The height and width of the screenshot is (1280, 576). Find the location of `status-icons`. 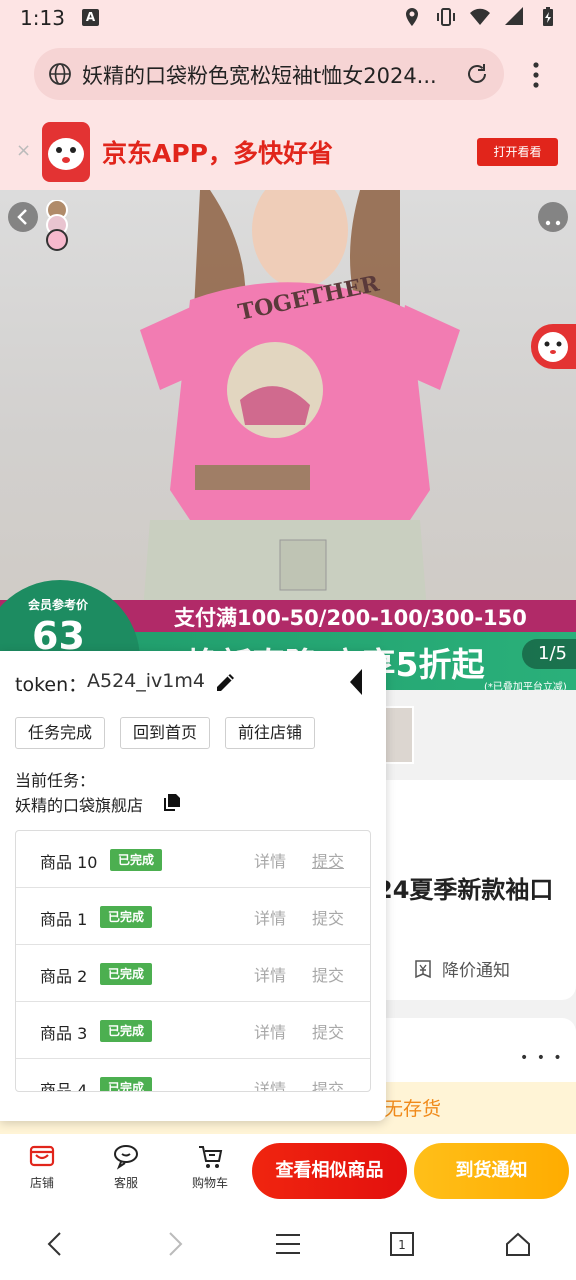

status-icons is located at coordinates (480, 17).